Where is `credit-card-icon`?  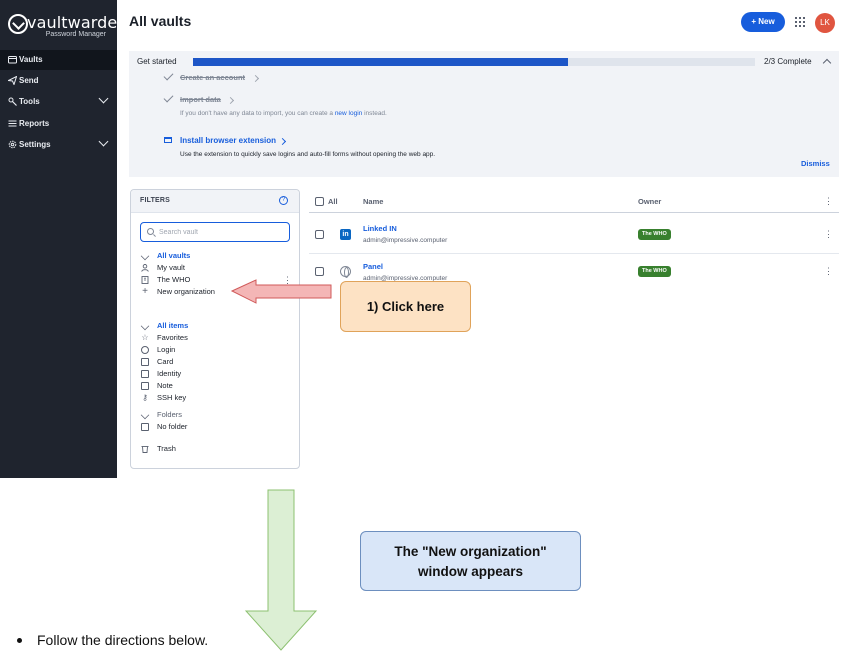
credit-card-icon is located at coordinates (145, 362).